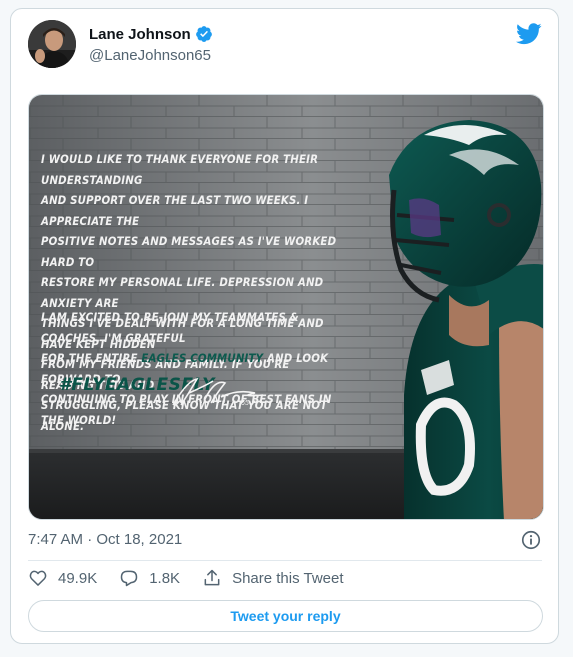  I want to click on reply-action: 1.8K, so click(149, 578).